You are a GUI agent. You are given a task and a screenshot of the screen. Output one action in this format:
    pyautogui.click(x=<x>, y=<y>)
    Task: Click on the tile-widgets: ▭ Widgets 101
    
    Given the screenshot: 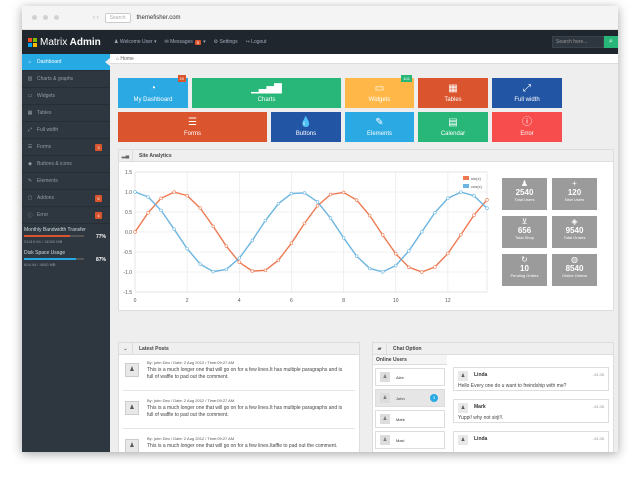 What is the action you would take?
    pyautogui.click(x=379, y=91)
    